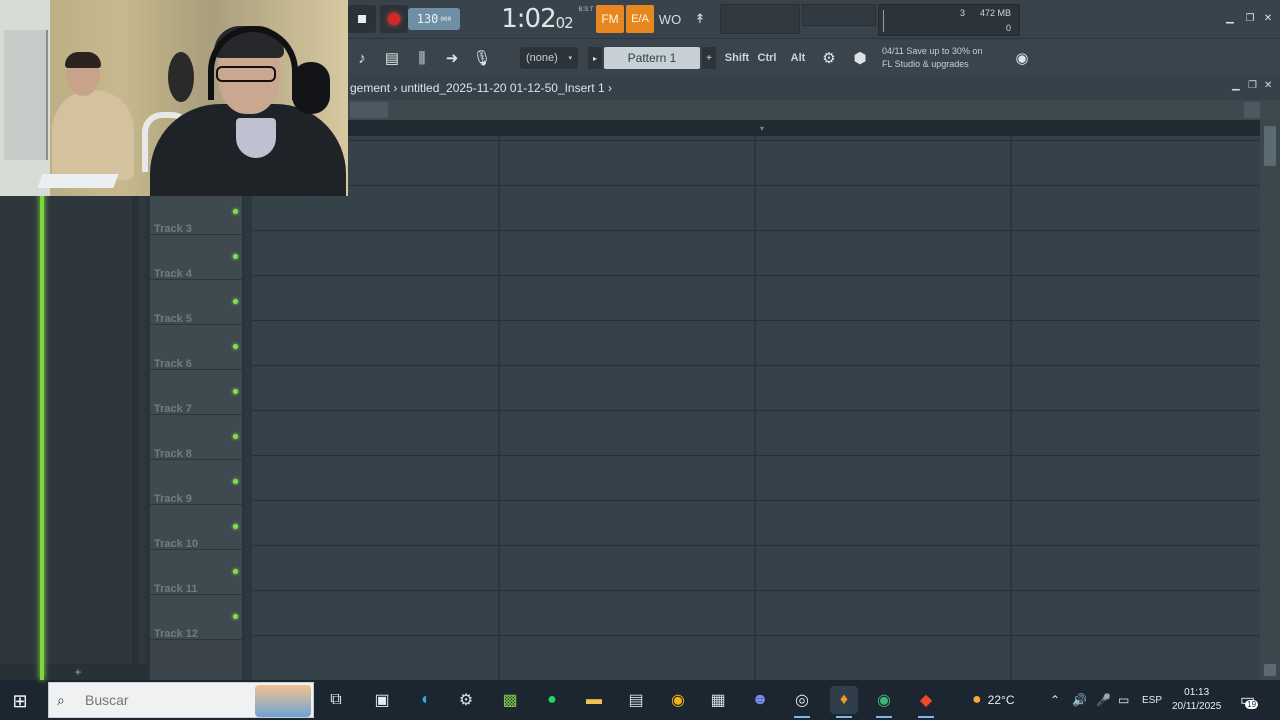 The height and width of the screenshot is (720, 1280). I want to click on record-button, so click(394, 19).